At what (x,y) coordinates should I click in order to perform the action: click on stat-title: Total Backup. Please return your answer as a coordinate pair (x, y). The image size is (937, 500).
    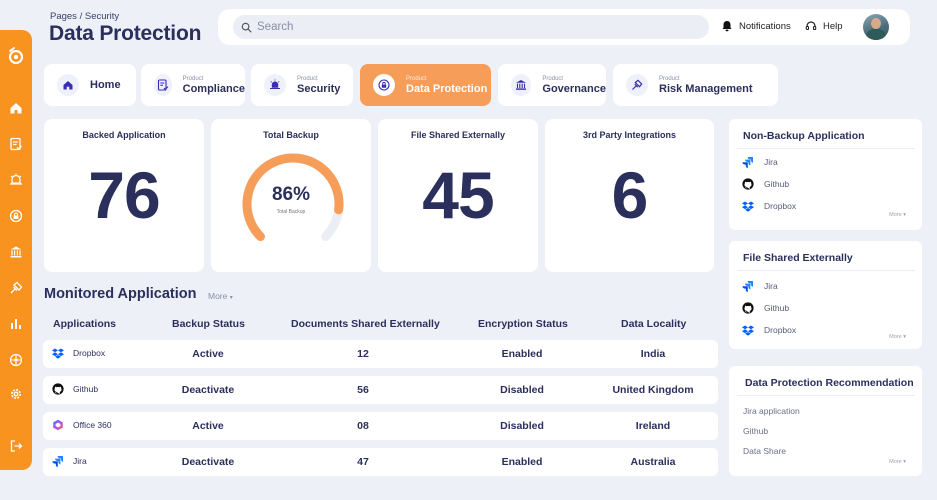
    Looking at the image, I should click on (291, 135).